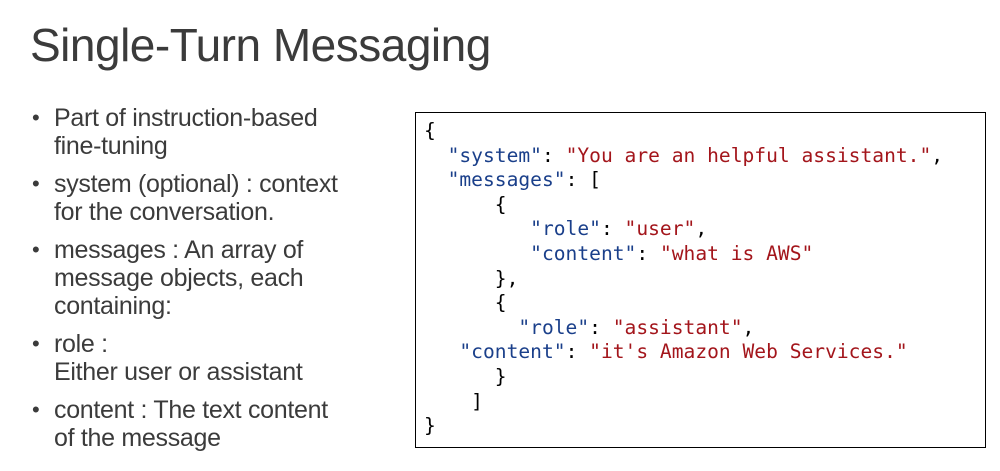  I want to click on slide-title: Single-Turn Messaging, so click(260, 45).